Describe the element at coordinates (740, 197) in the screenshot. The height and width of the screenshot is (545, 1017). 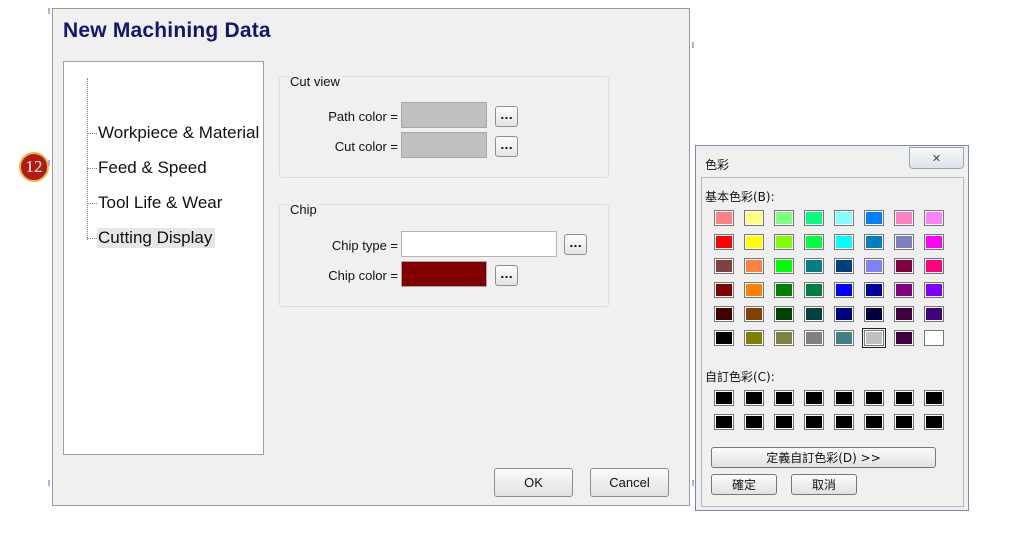
I see `basic-colors-label: 基本色彩(B):` at that location.